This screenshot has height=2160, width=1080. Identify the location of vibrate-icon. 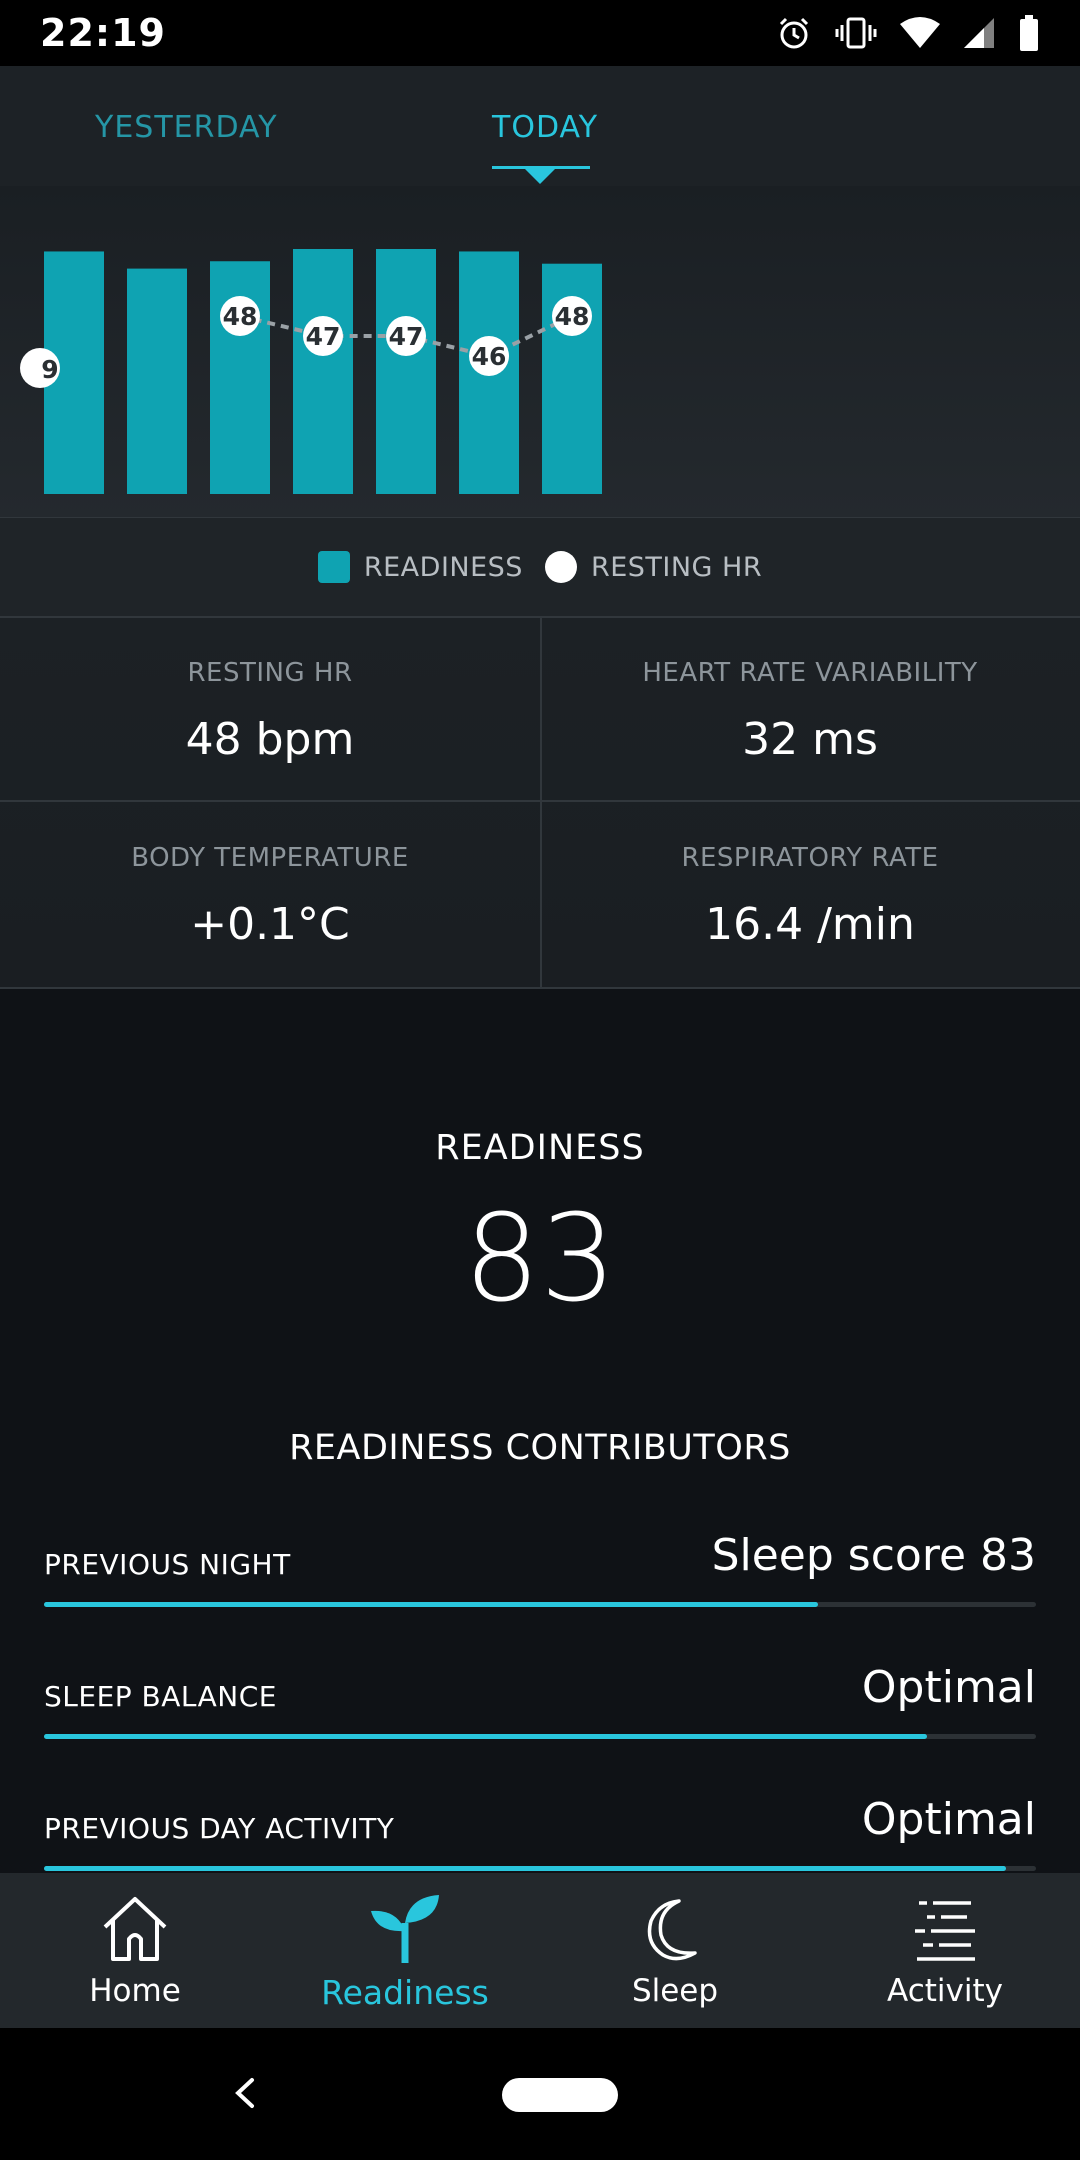
(856, 33).